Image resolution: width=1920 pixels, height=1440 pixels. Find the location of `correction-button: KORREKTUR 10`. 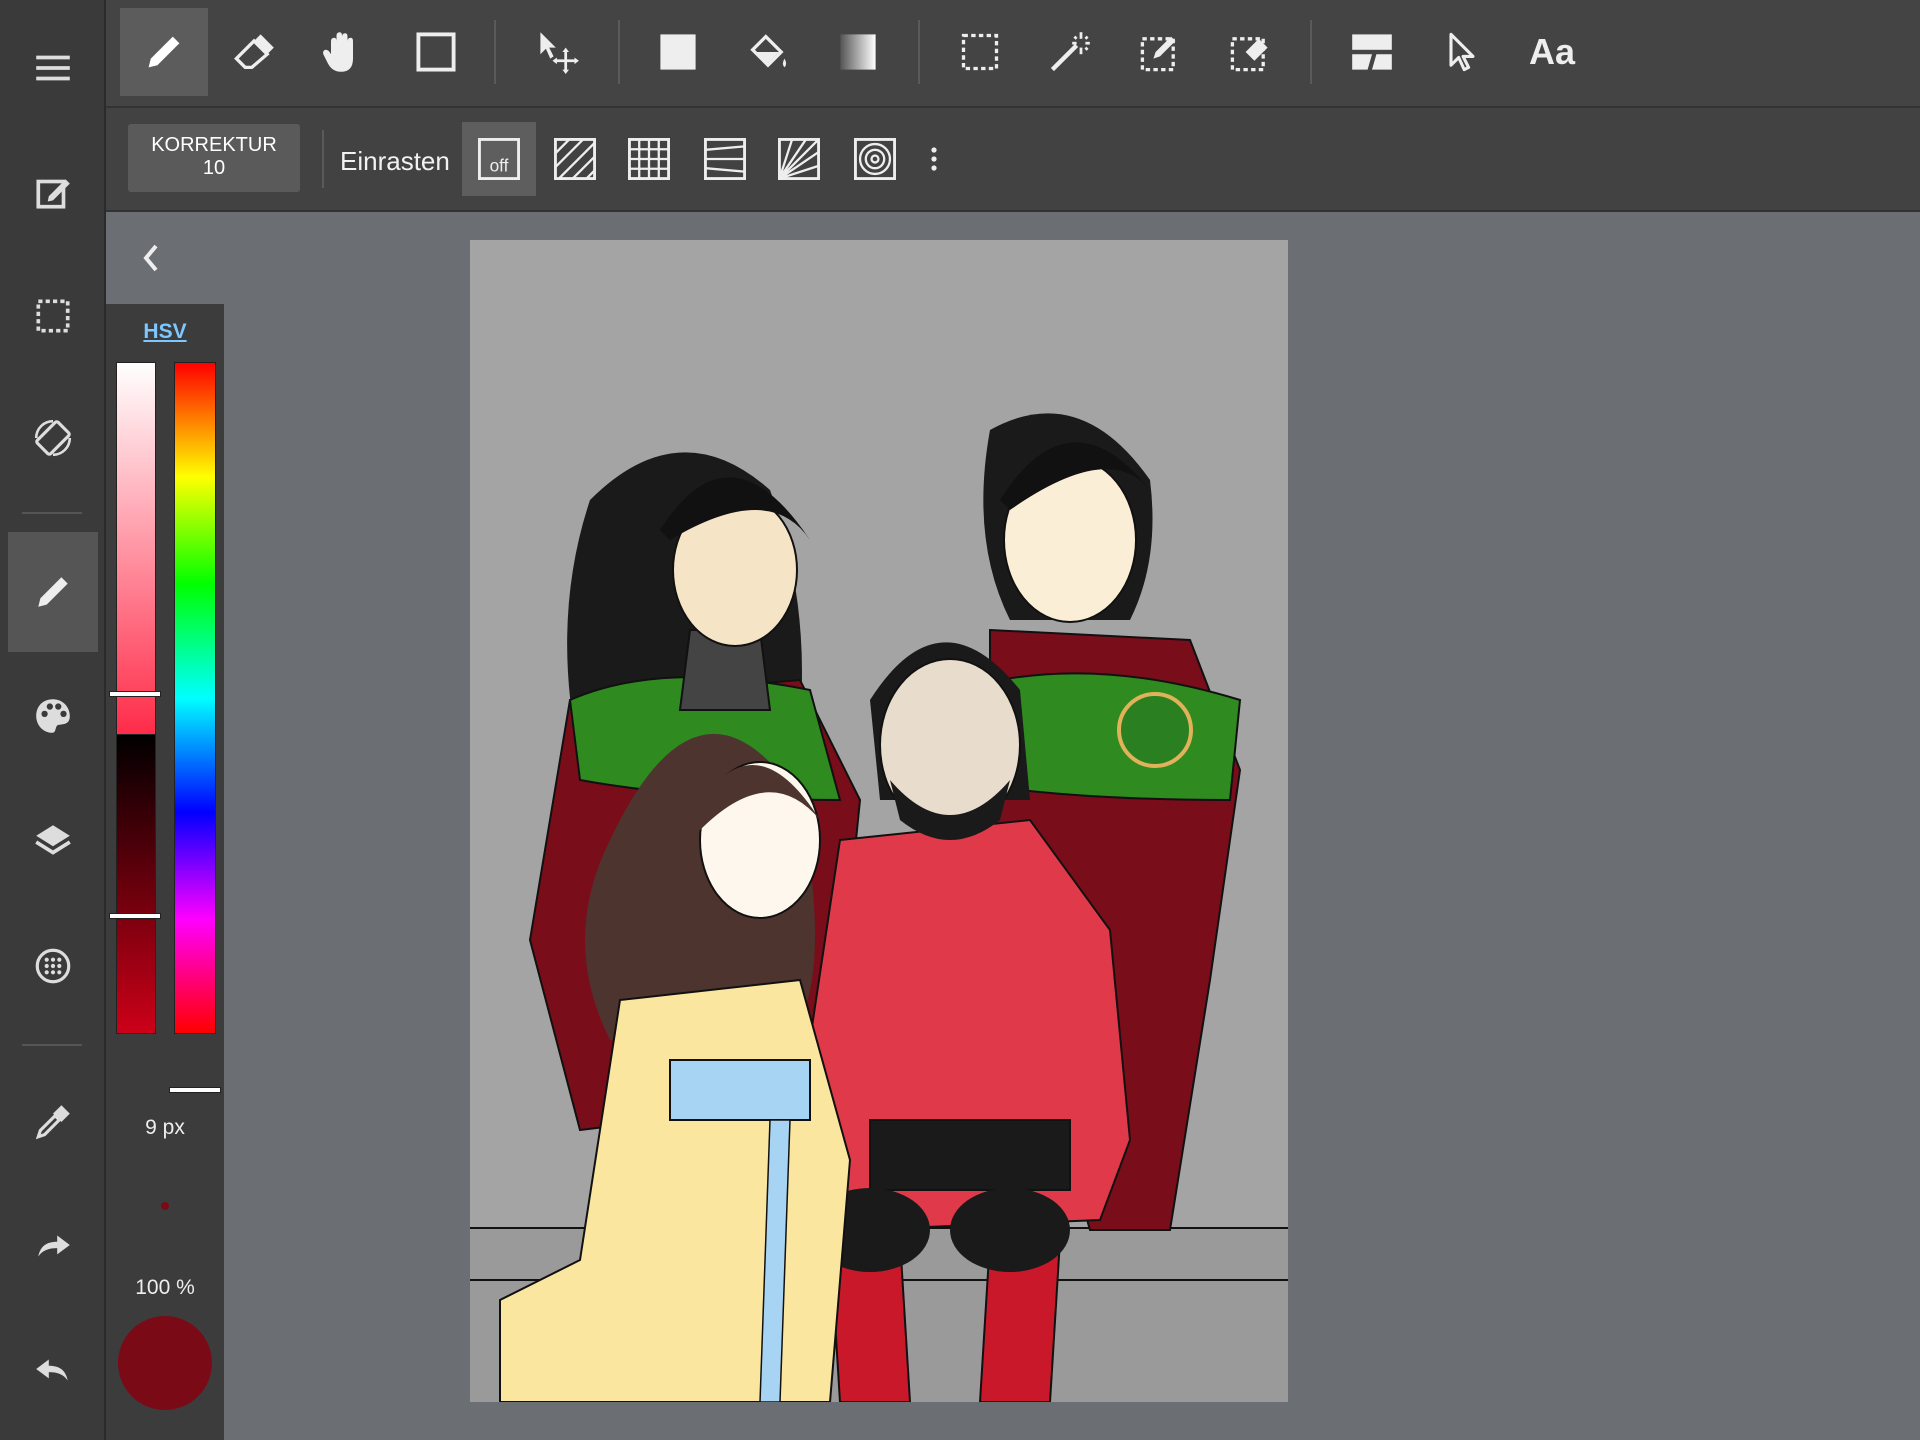

correction-button: KORREKTUR 10 is located at coordinates (214, 158).